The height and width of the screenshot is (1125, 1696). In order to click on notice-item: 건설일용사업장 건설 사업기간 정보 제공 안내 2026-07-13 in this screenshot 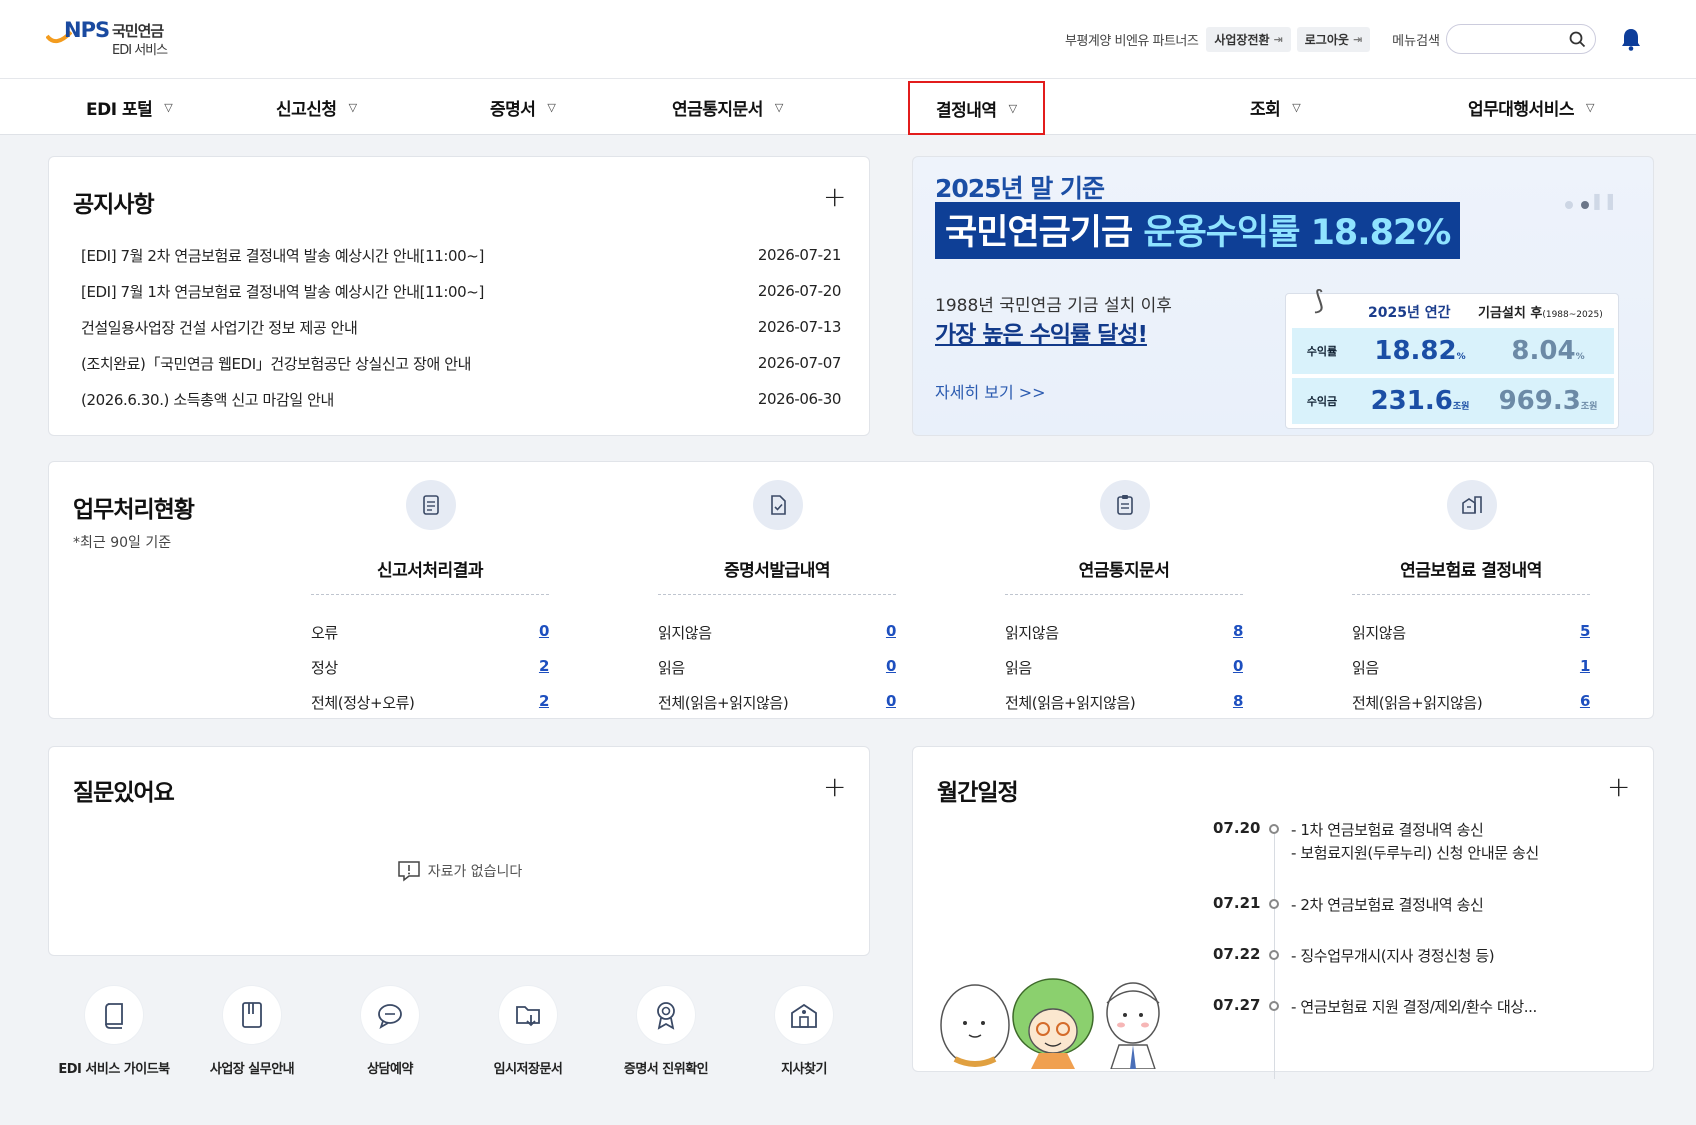, I will do `click(461, 327)`.